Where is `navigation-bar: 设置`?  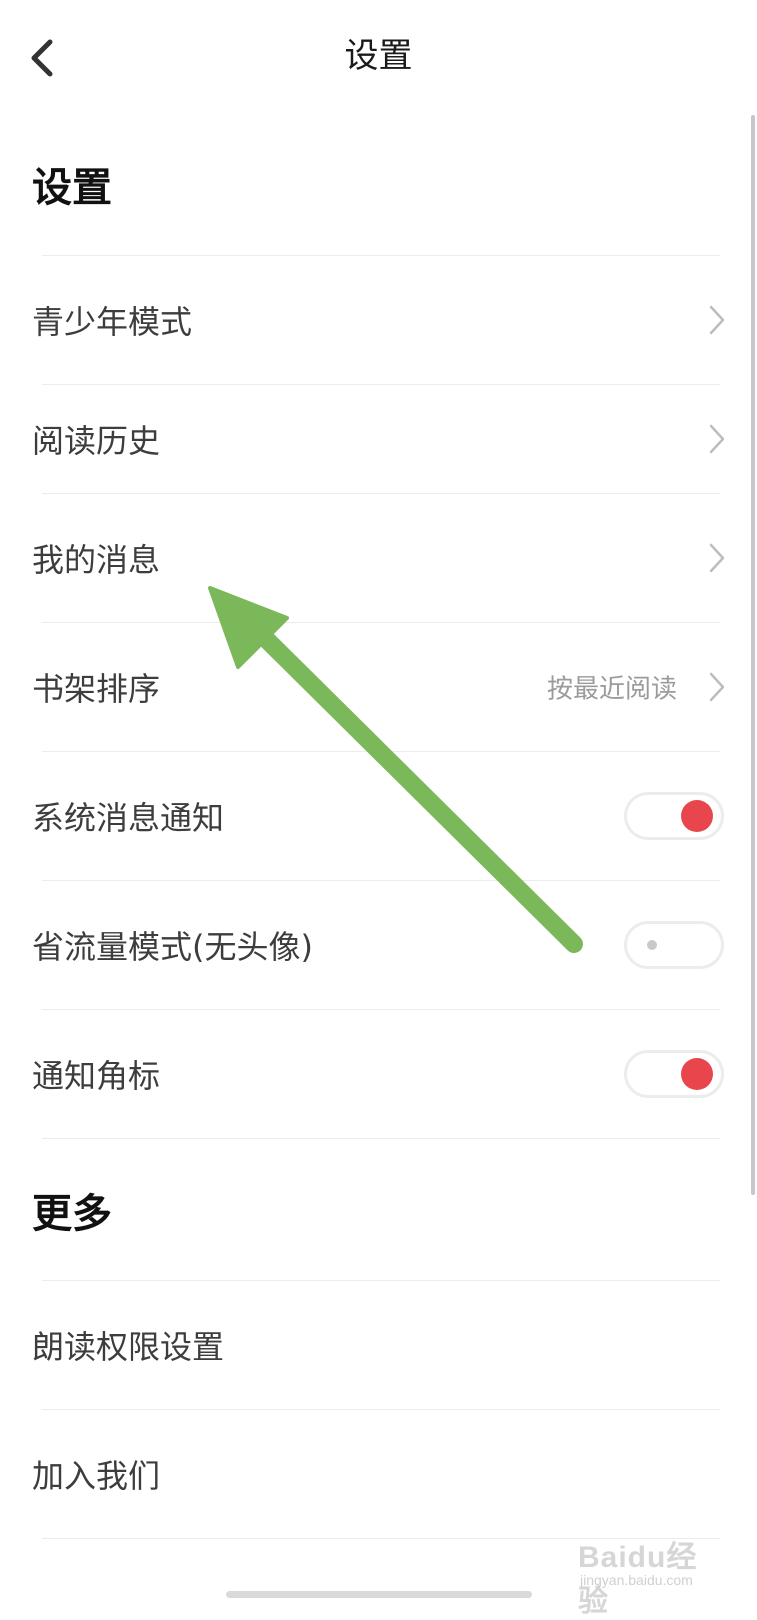
navigation-bar: 设置 is located at coordinates (378, 56).